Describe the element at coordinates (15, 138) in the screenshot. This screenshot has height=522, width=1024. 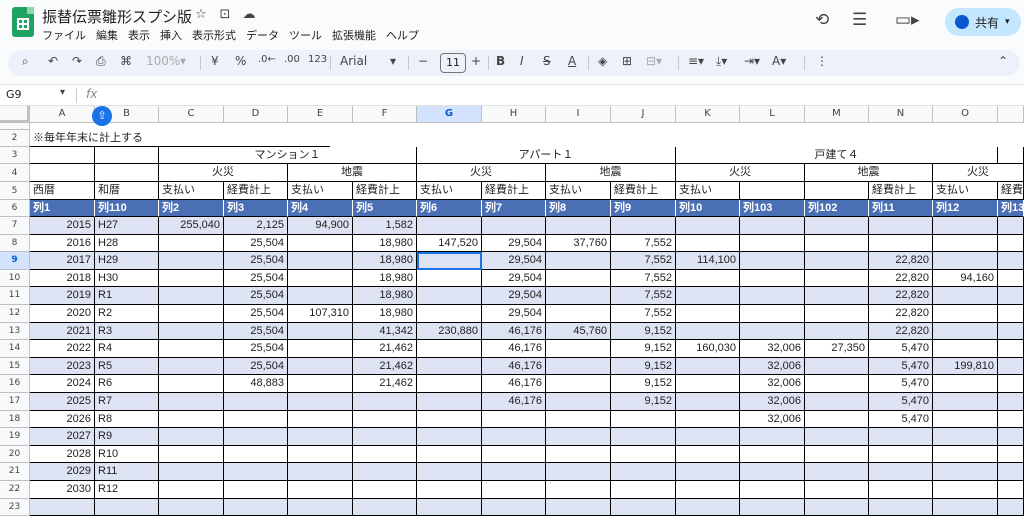
I see `row-header: 2` at that location.